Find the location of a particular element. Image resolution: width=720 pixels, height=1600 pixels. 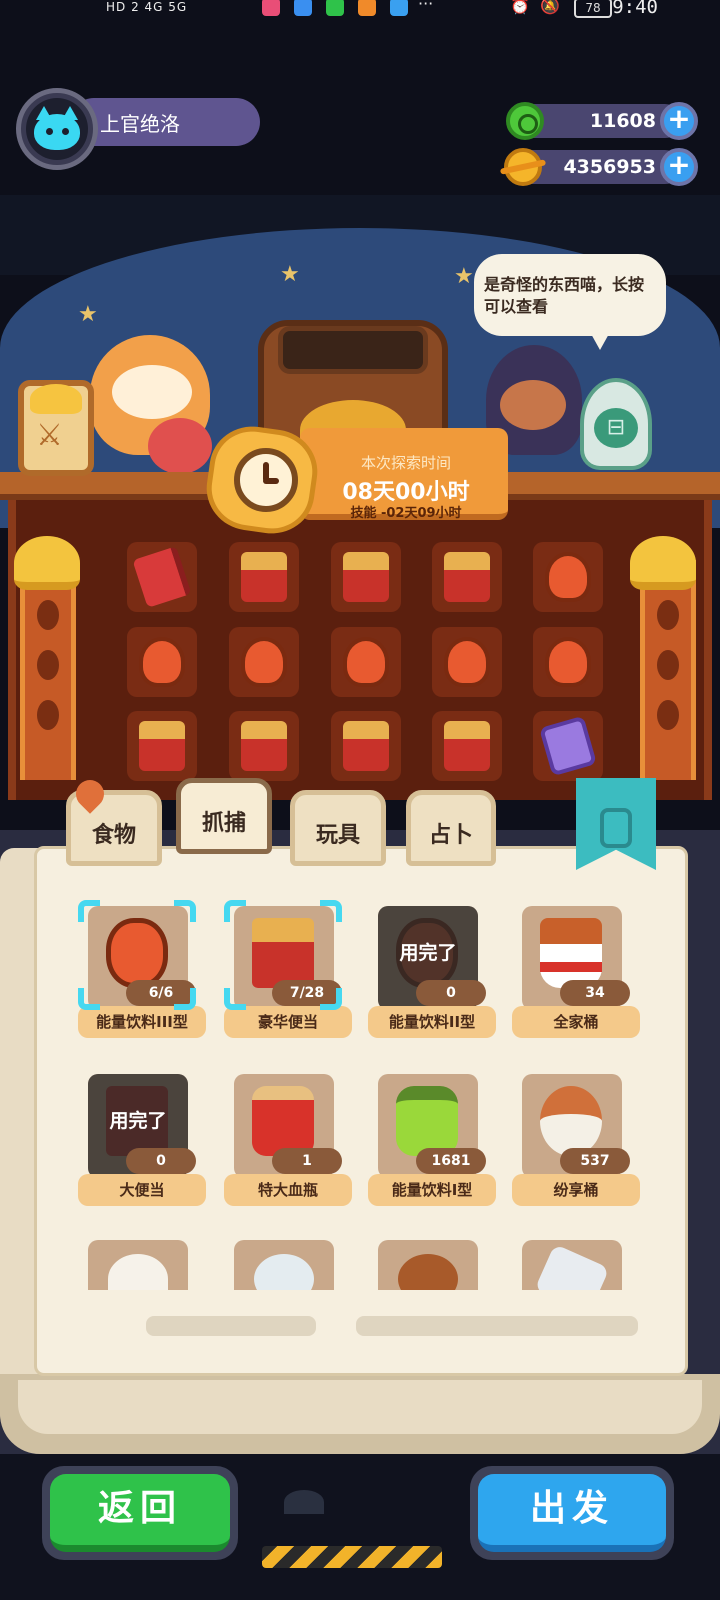

item-card: 1681 能量饮料I型 is located at coordinates (432, 1141).